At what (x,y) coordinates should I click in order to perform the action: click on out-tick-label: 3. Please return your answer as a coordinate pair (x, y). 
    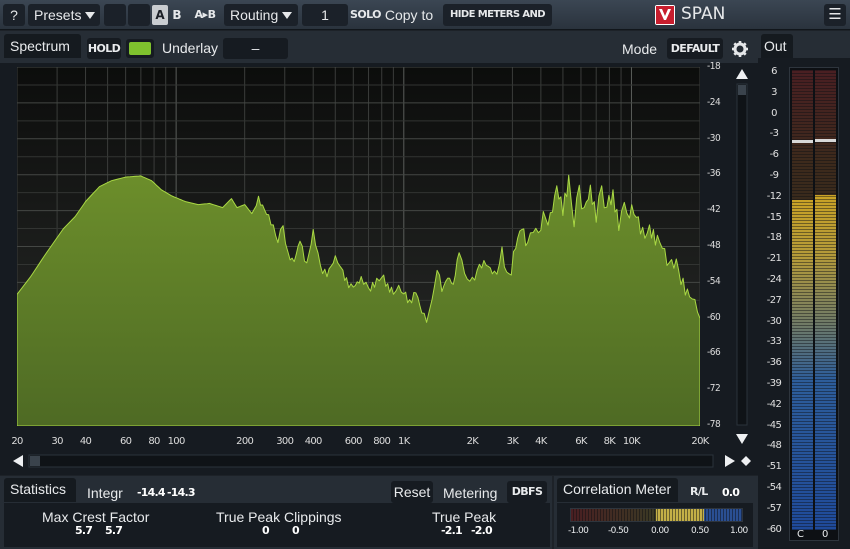
    Looking at the image, I should click on (774, 92).